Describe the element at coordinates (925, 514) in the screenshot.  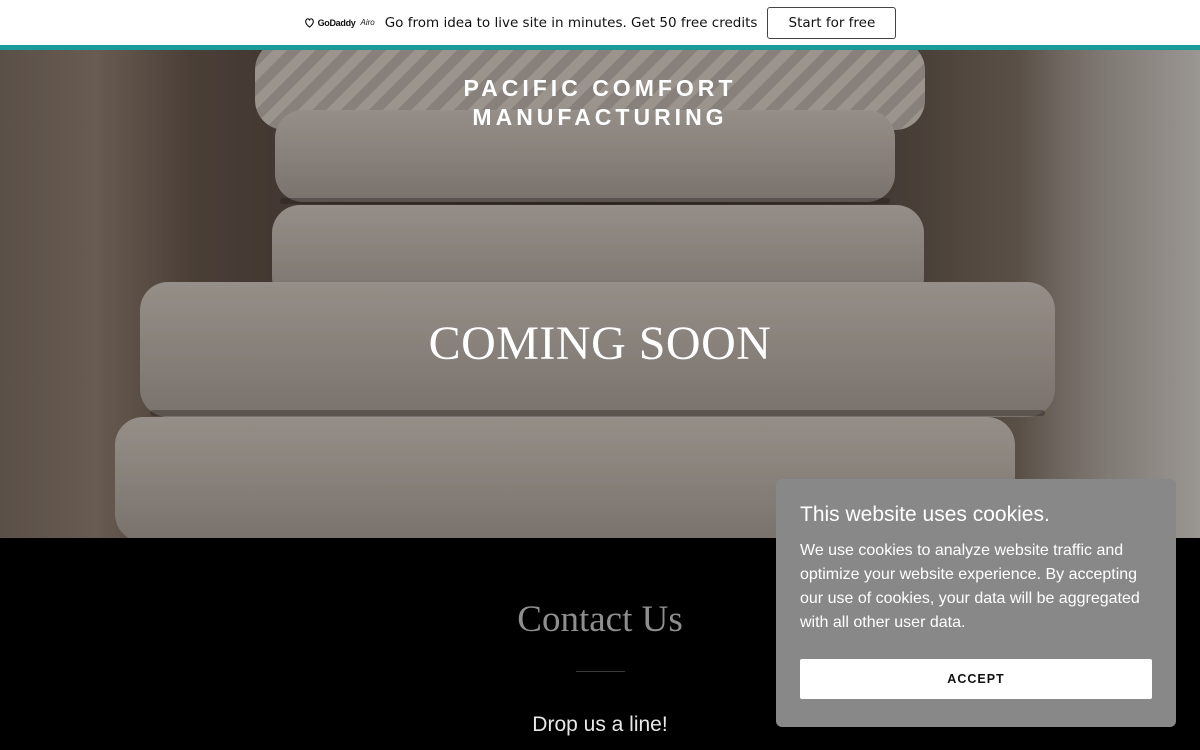
I see `cookie-title: This website uses cookies.` at that location.